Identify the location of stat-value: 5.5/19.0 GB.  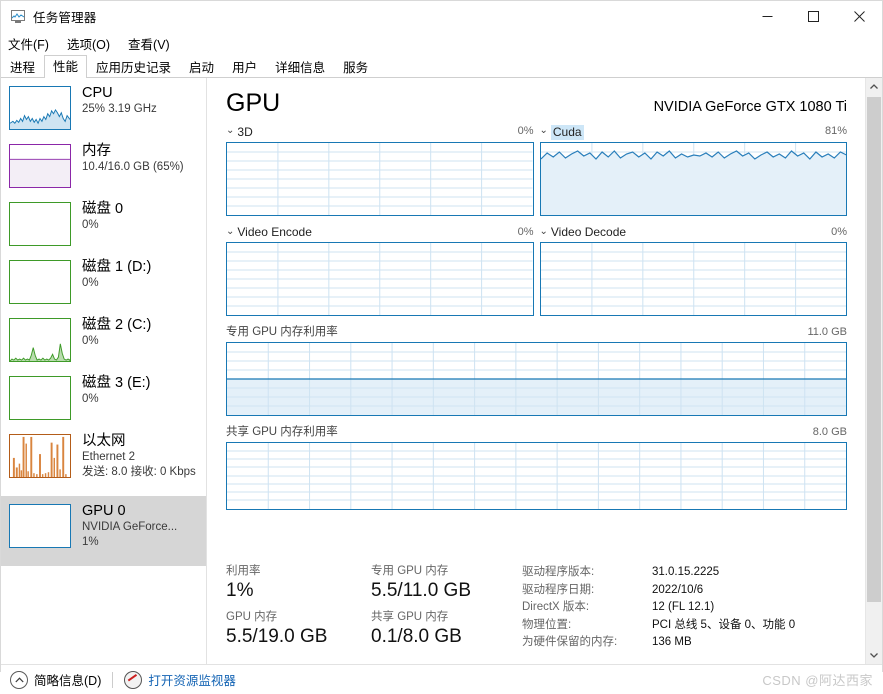
(277, 636).